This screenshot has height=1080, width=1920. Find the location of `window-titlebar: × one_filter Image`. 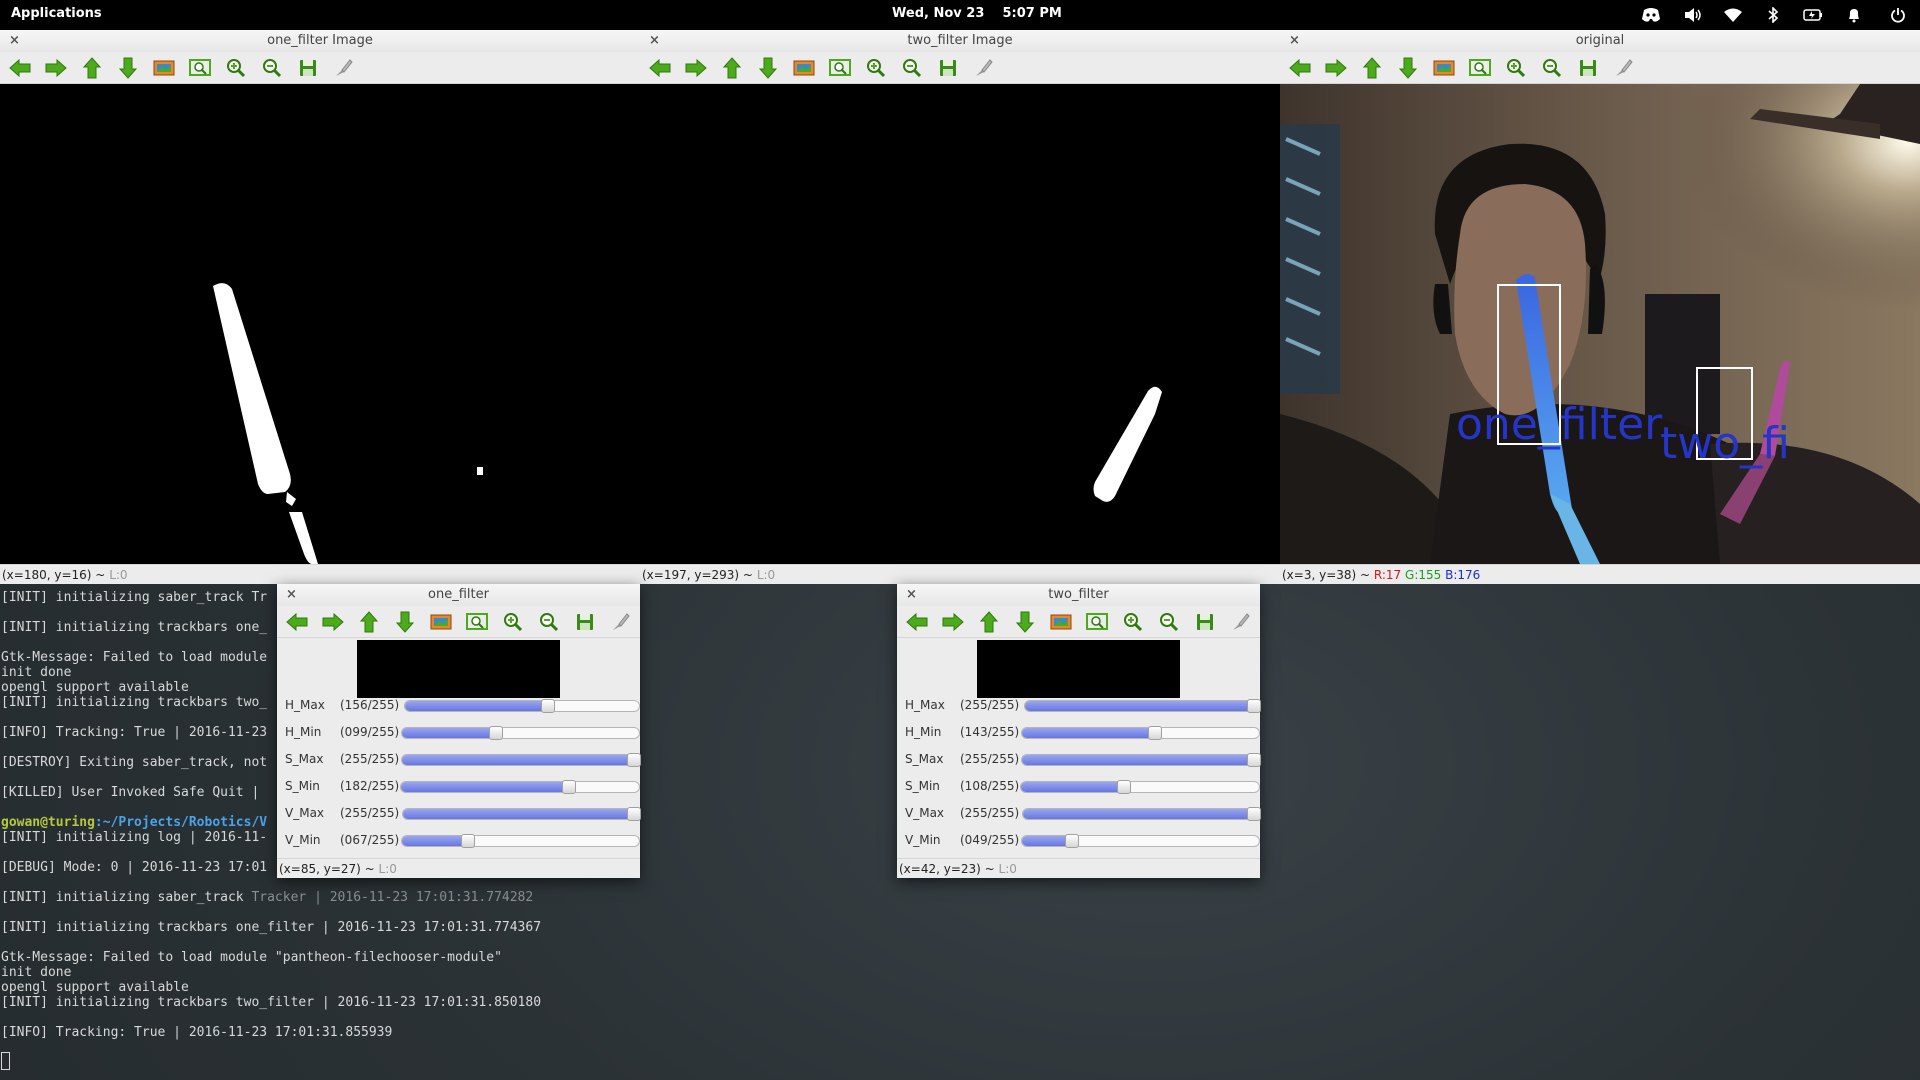

window-titlebar: × one_filter Image is located at coordinates (320, 41).